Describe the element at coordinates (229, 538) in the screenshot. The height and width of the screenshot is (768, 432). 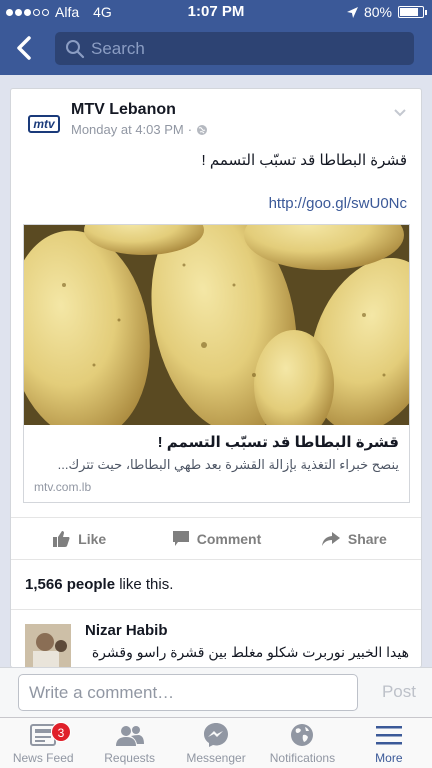
I see `comment-label: Comment` at that location.